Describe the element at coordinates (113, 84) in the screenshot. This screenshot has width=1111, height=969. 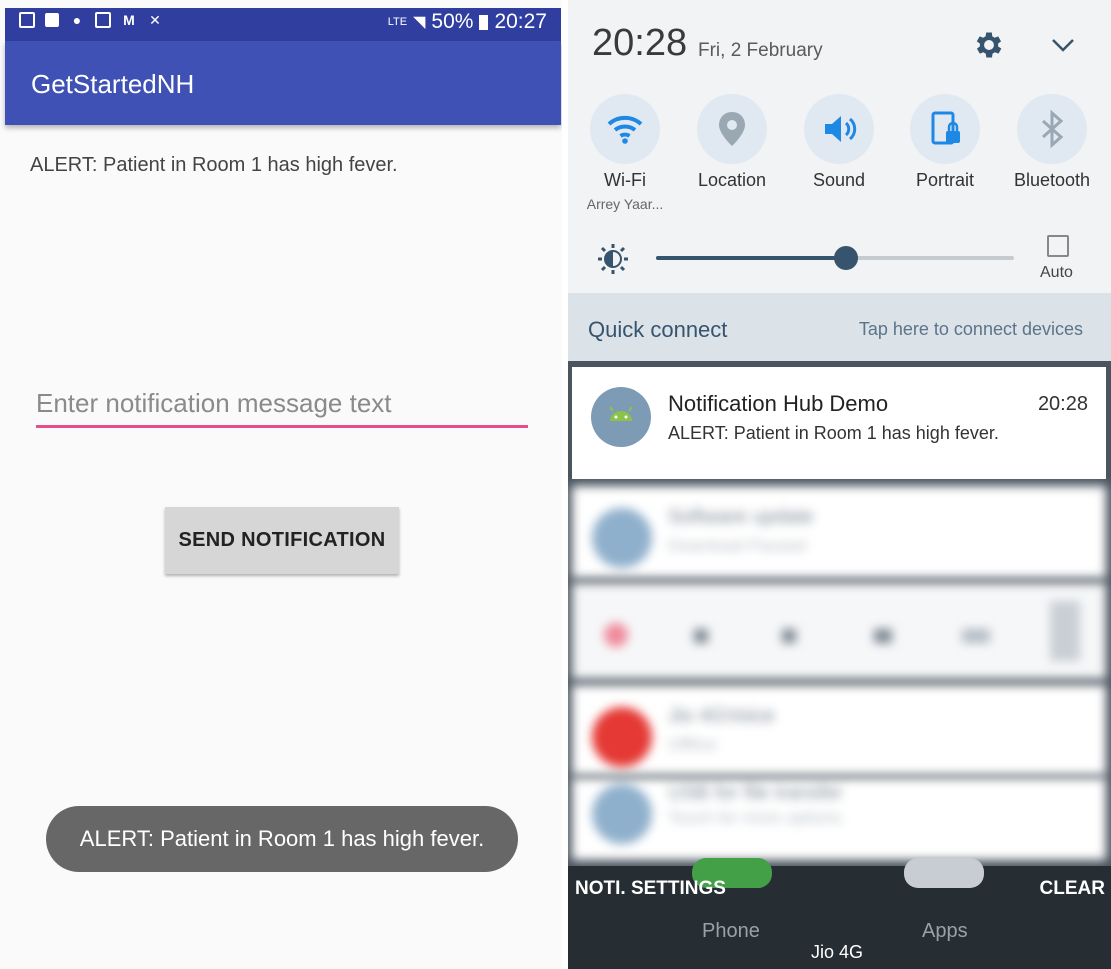
I see `app-title: GetStartedNH` at that location.